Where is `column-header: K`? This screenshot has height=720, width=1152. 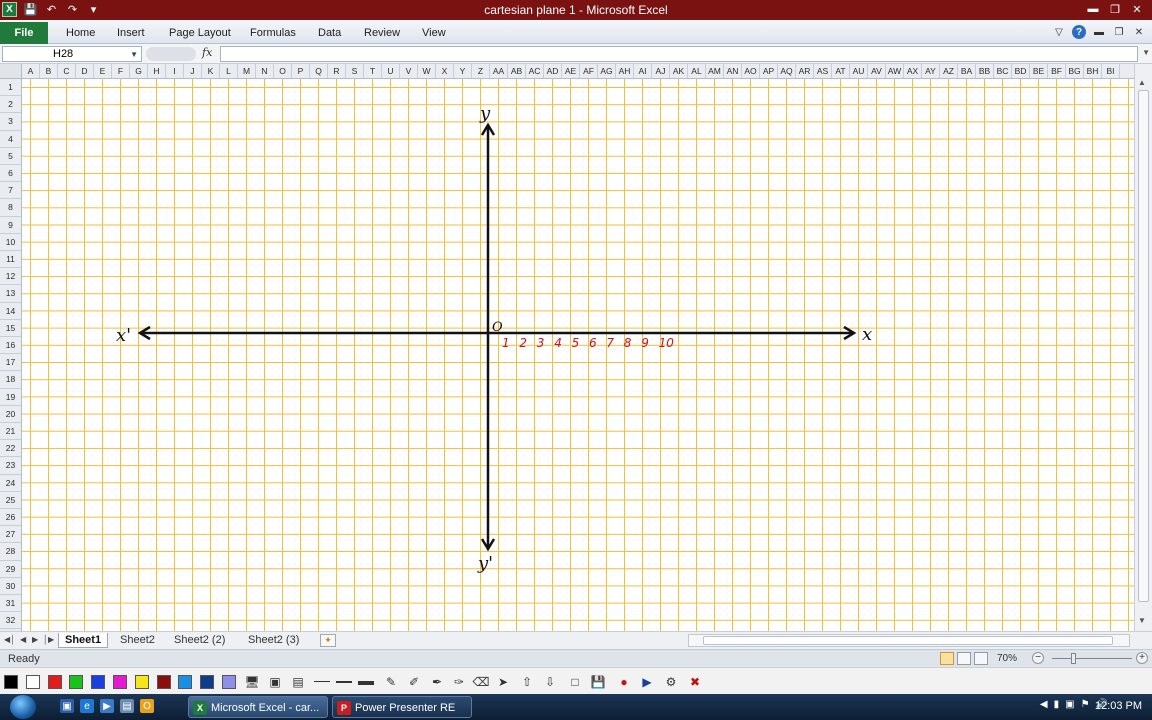
column-header: K is located at coordinates (211, 71).